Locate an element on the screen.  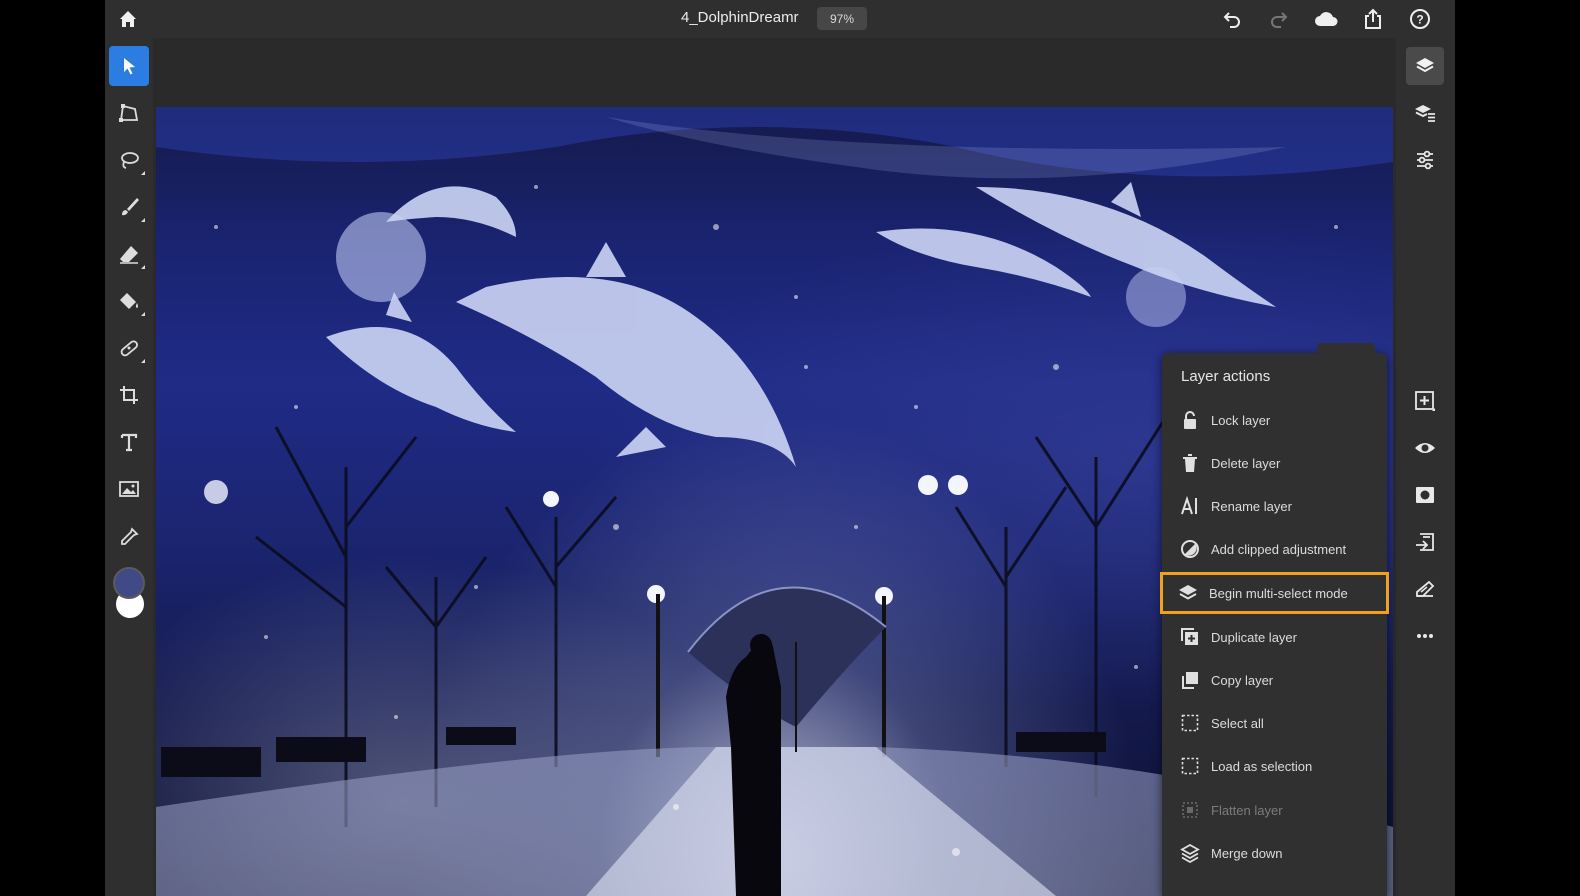
transform-tool is located at coordinates (129, 113).